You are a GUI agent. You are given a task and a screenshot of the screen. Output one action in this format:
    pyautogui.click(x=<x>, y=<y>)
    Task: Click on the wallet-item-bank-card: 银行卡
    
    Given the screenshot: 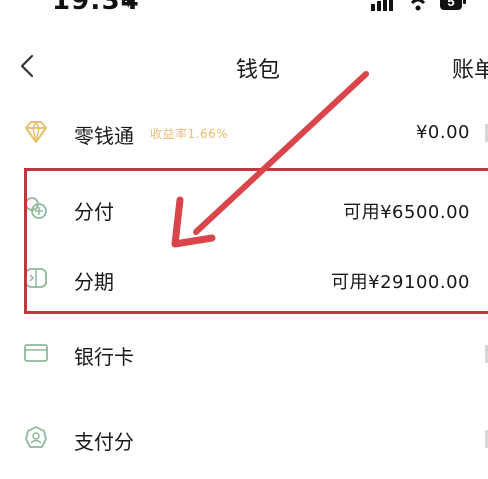 What is the action you would take?
    pyautogui.click(x=244, y=353)
    